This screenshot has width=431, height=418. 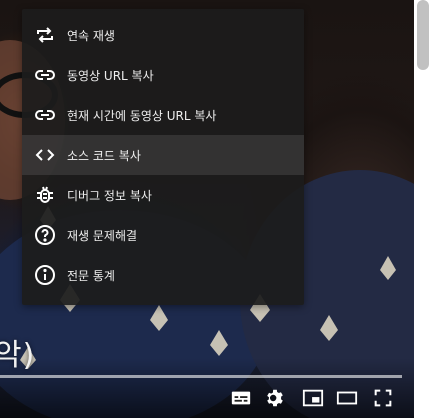 What do you see at coordinates (347, 398) in the screenshot?
I see `theater-mode-icon` at bounding box center [347, 398].